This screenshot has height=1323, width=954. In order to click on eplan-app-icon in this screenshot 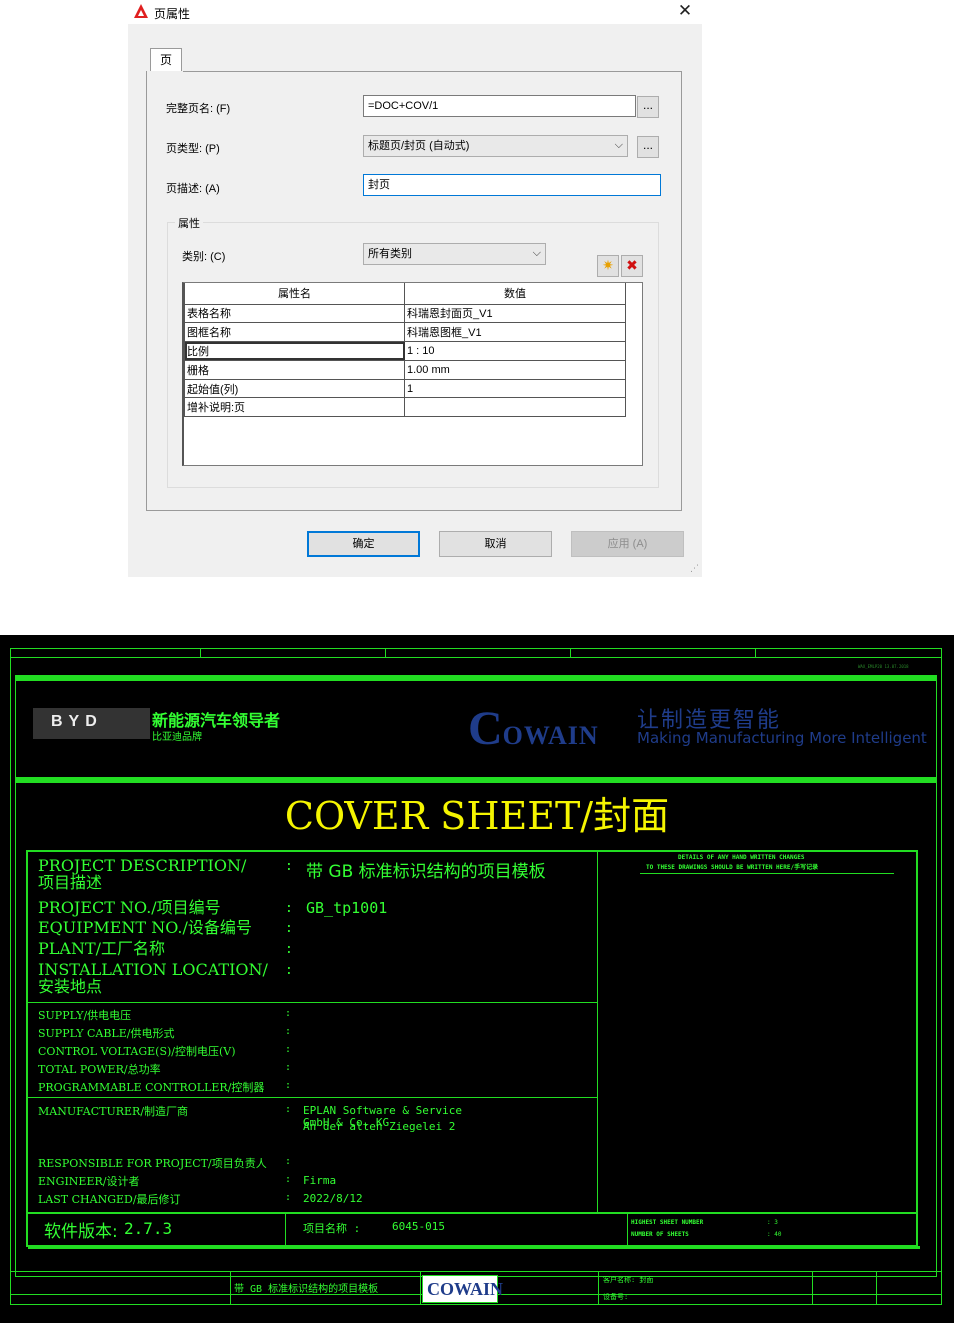, I will do `click(141, 11)`.